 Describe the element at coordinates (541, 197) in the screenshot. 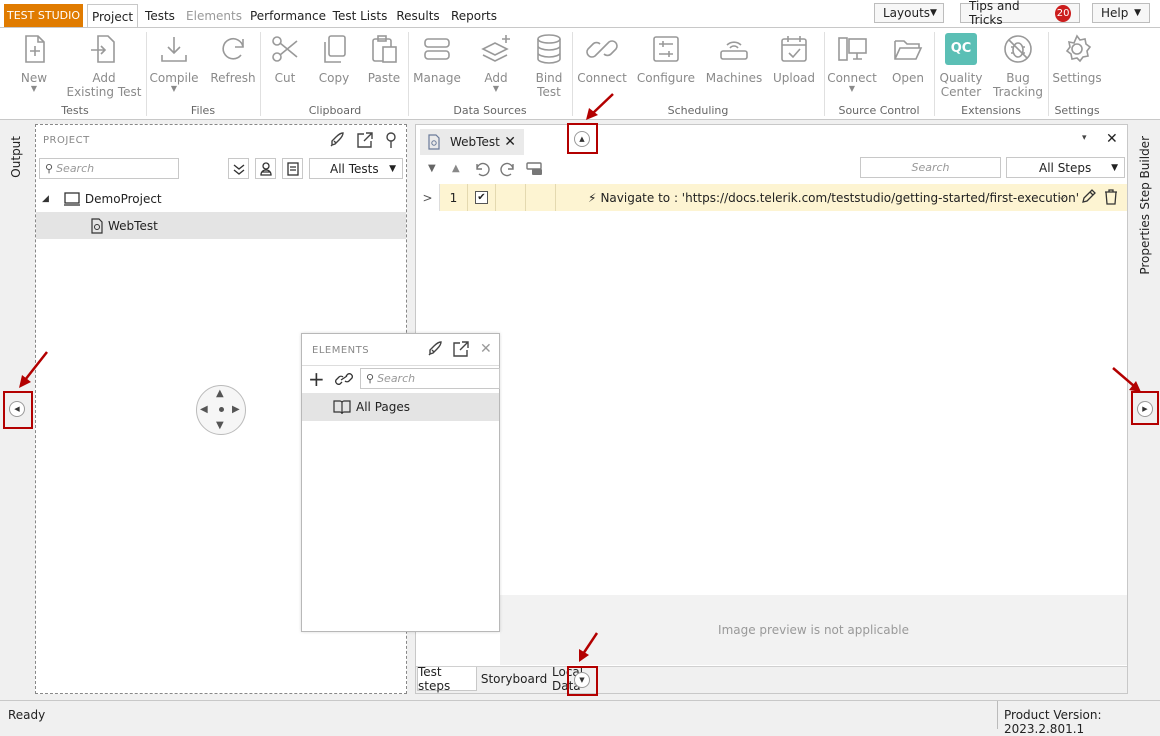

I see `step-column` at that location.